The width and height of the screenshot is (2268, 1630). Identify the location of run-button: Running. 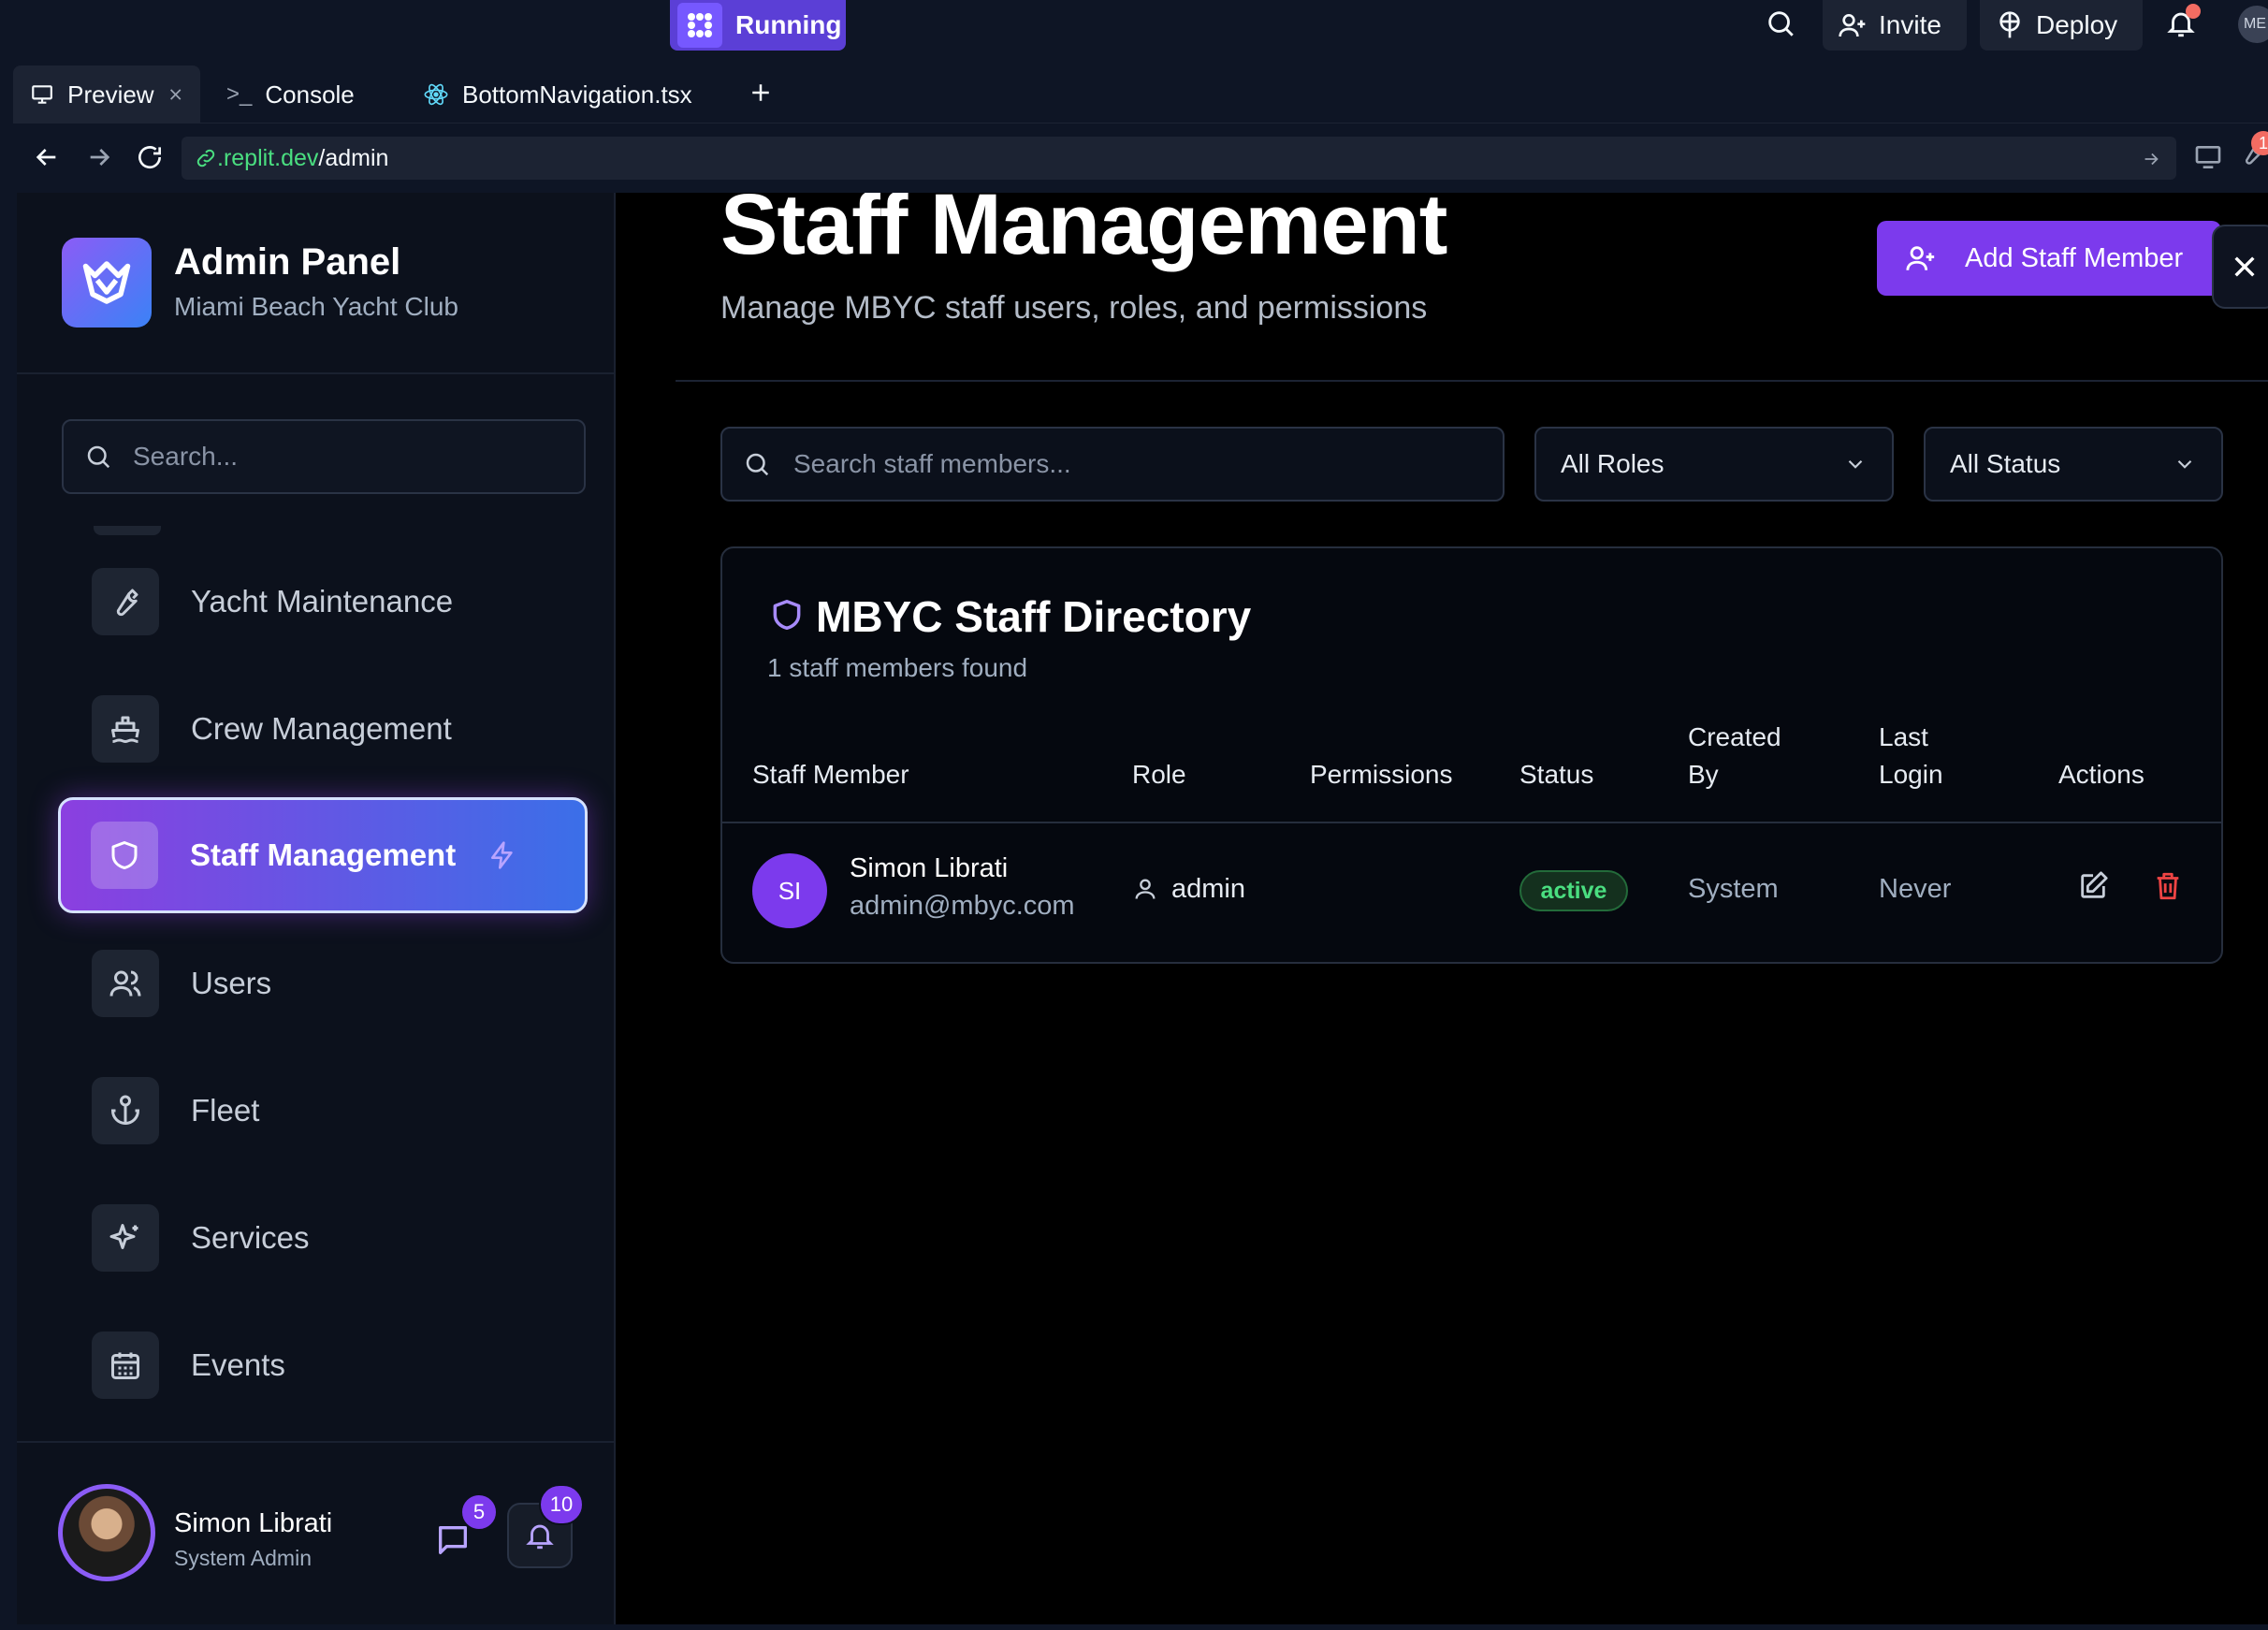
(758, 26).